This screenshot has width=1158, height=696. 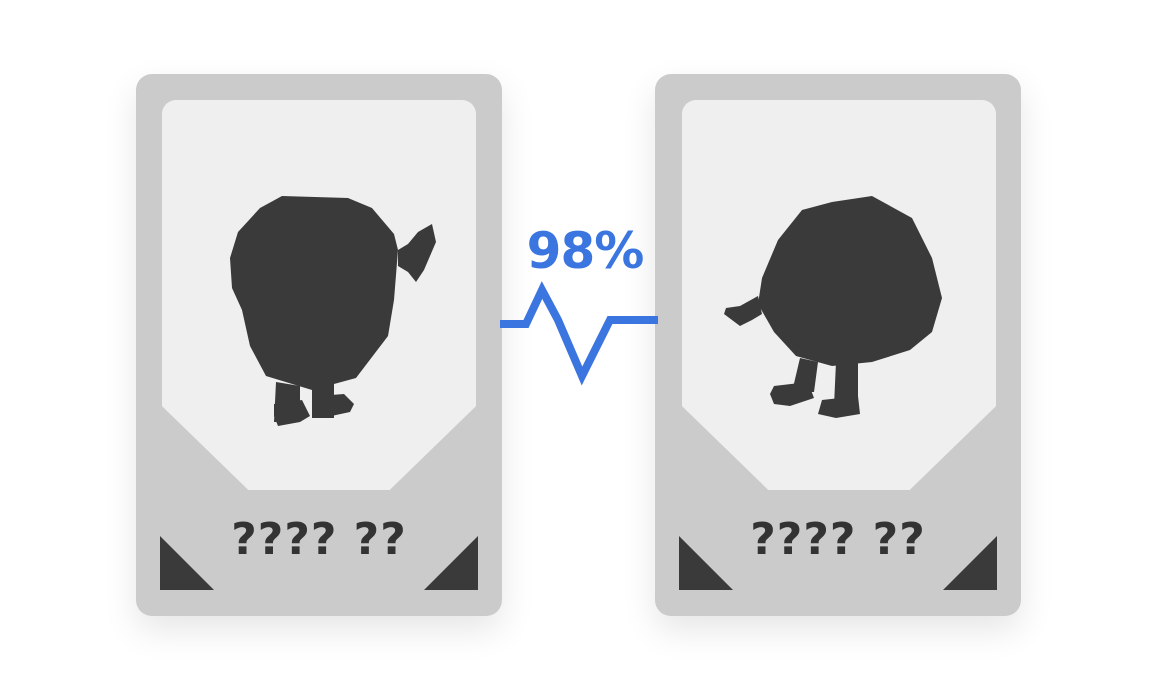 I want to click on match-percentage: 98%, so click(x=585, y=251).